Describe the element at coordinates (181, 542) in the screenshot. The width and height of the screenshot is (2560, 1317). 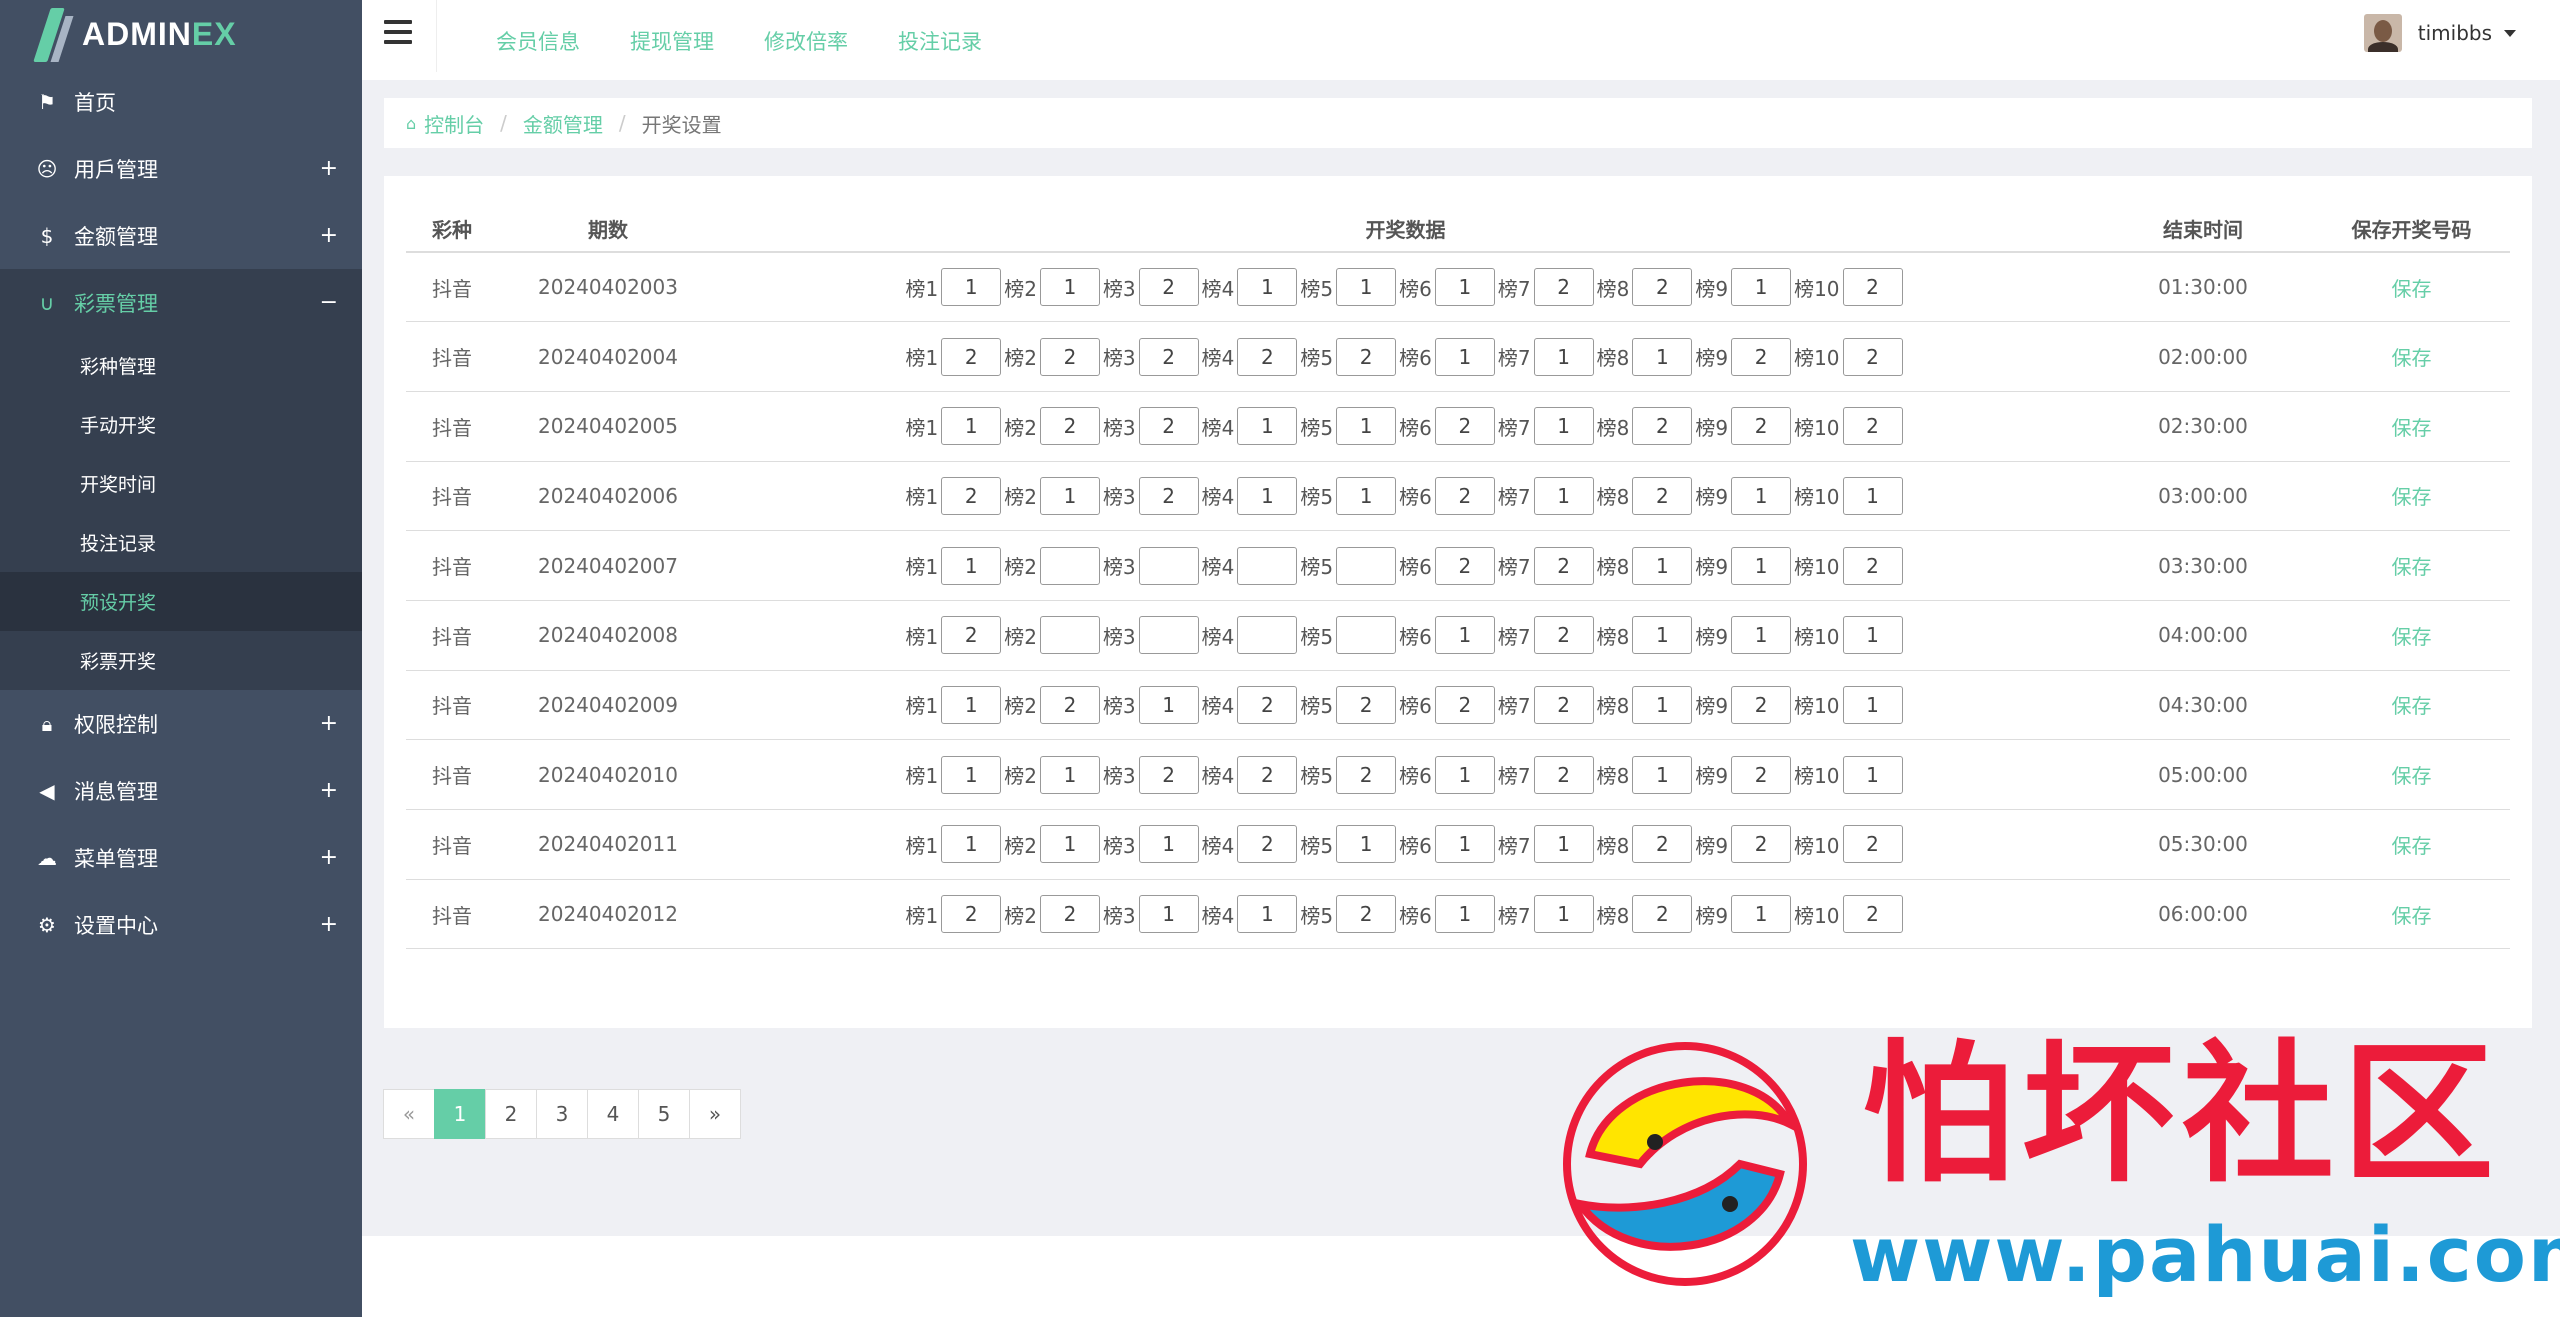
I see `submenu-item-bet-records: 投注记录` at that location.